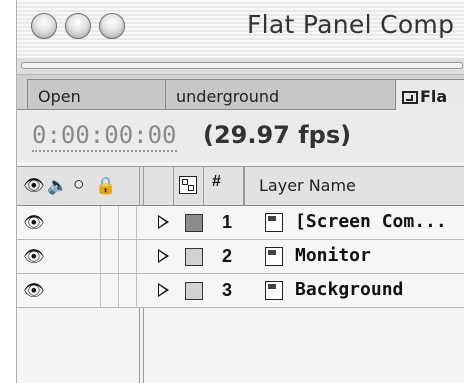  I want to click on window-title: Flat Panel Comp, so click(351, 24).